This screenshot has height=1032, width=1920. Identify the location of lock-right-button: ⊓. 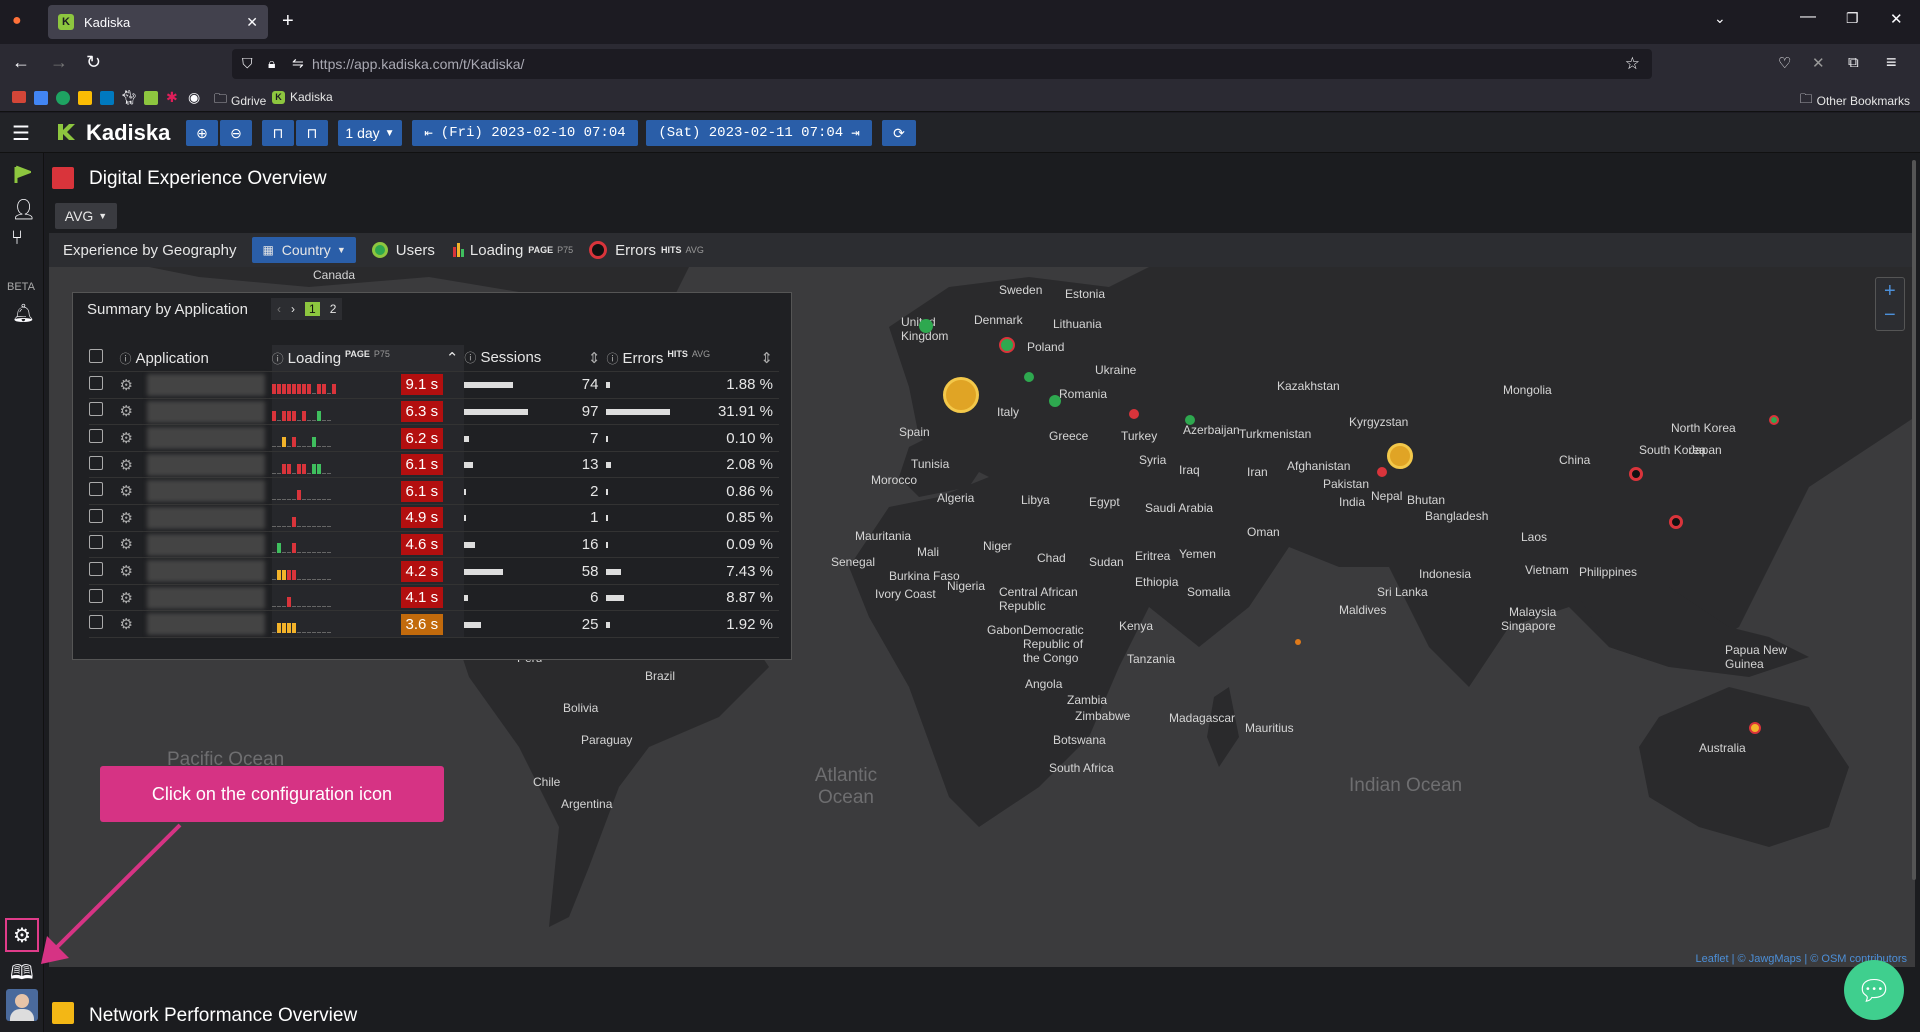
(312, 133).